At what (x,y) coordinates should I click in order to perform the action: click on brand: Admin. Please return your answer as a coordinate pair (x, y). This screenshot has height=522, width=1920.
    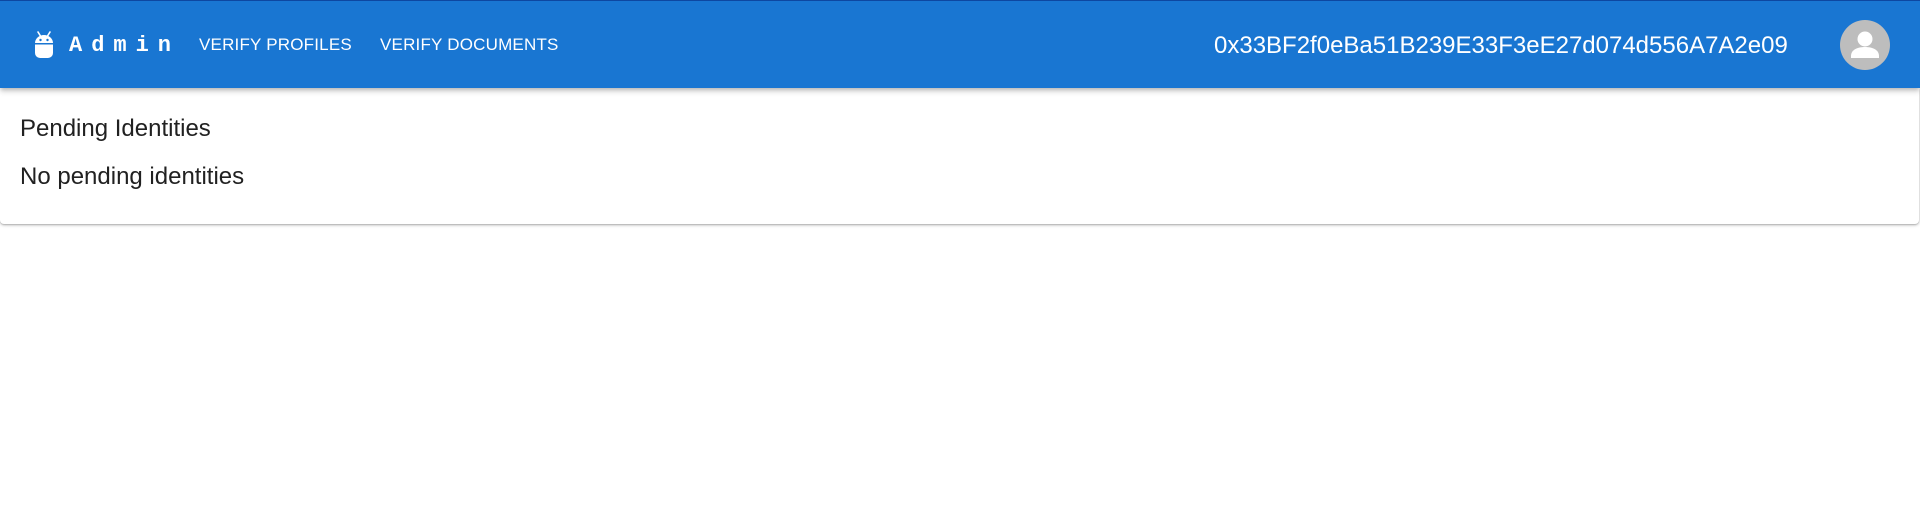
    Looking at the image, I should click on (106, 45).